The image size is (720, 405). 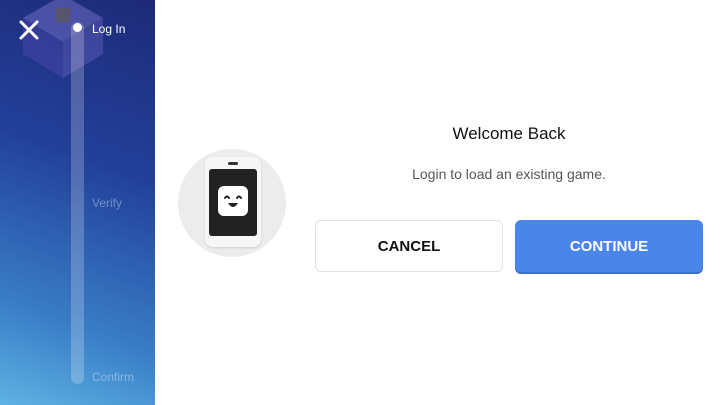 I want to click on step-confirm: Confirm, so click(x=113, y=377).